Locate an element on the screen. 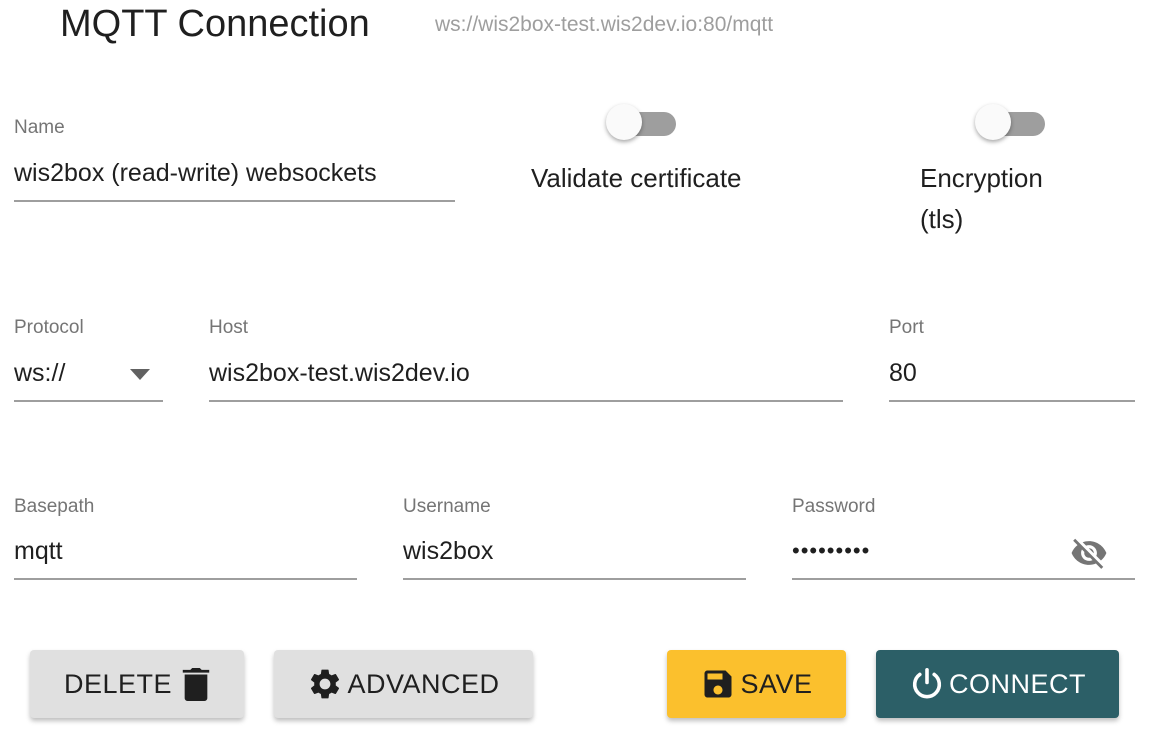 The height and width of the screenshot is (740, 1152). basepath-label: Basepath is located at coordinates (54, 506).